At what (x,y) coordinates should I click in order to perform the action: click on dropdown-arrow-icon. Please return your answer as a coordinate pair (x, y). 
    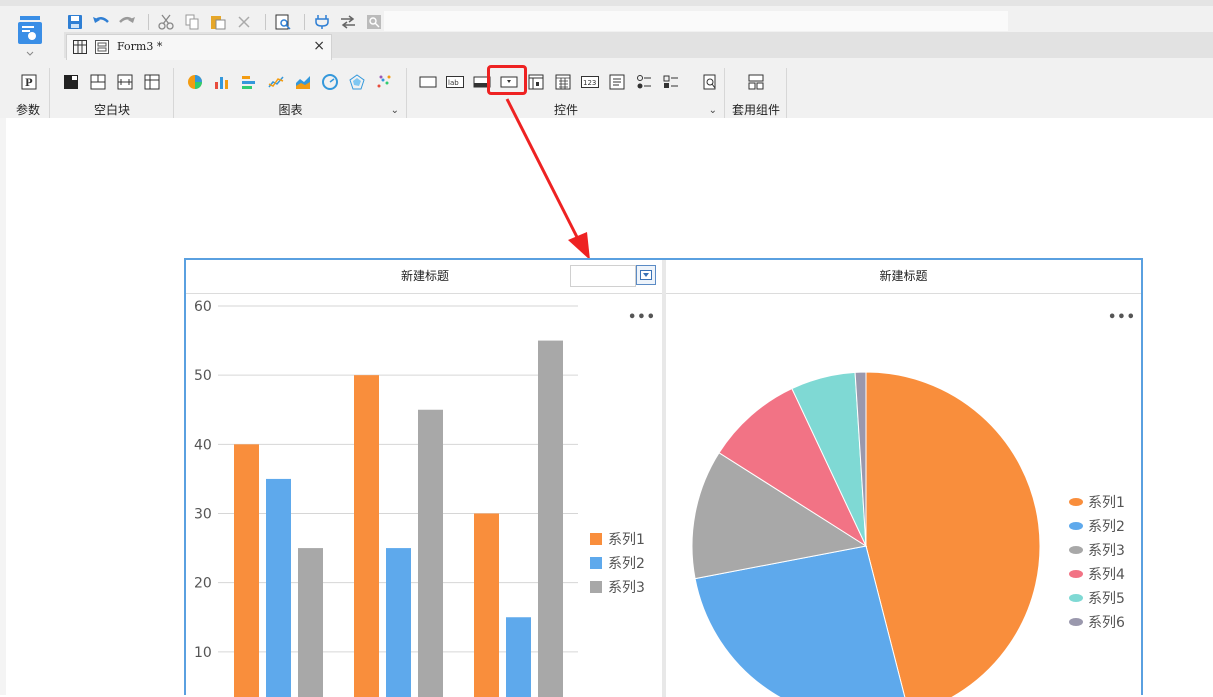
    Looking at the image, I should click on (646, 275).